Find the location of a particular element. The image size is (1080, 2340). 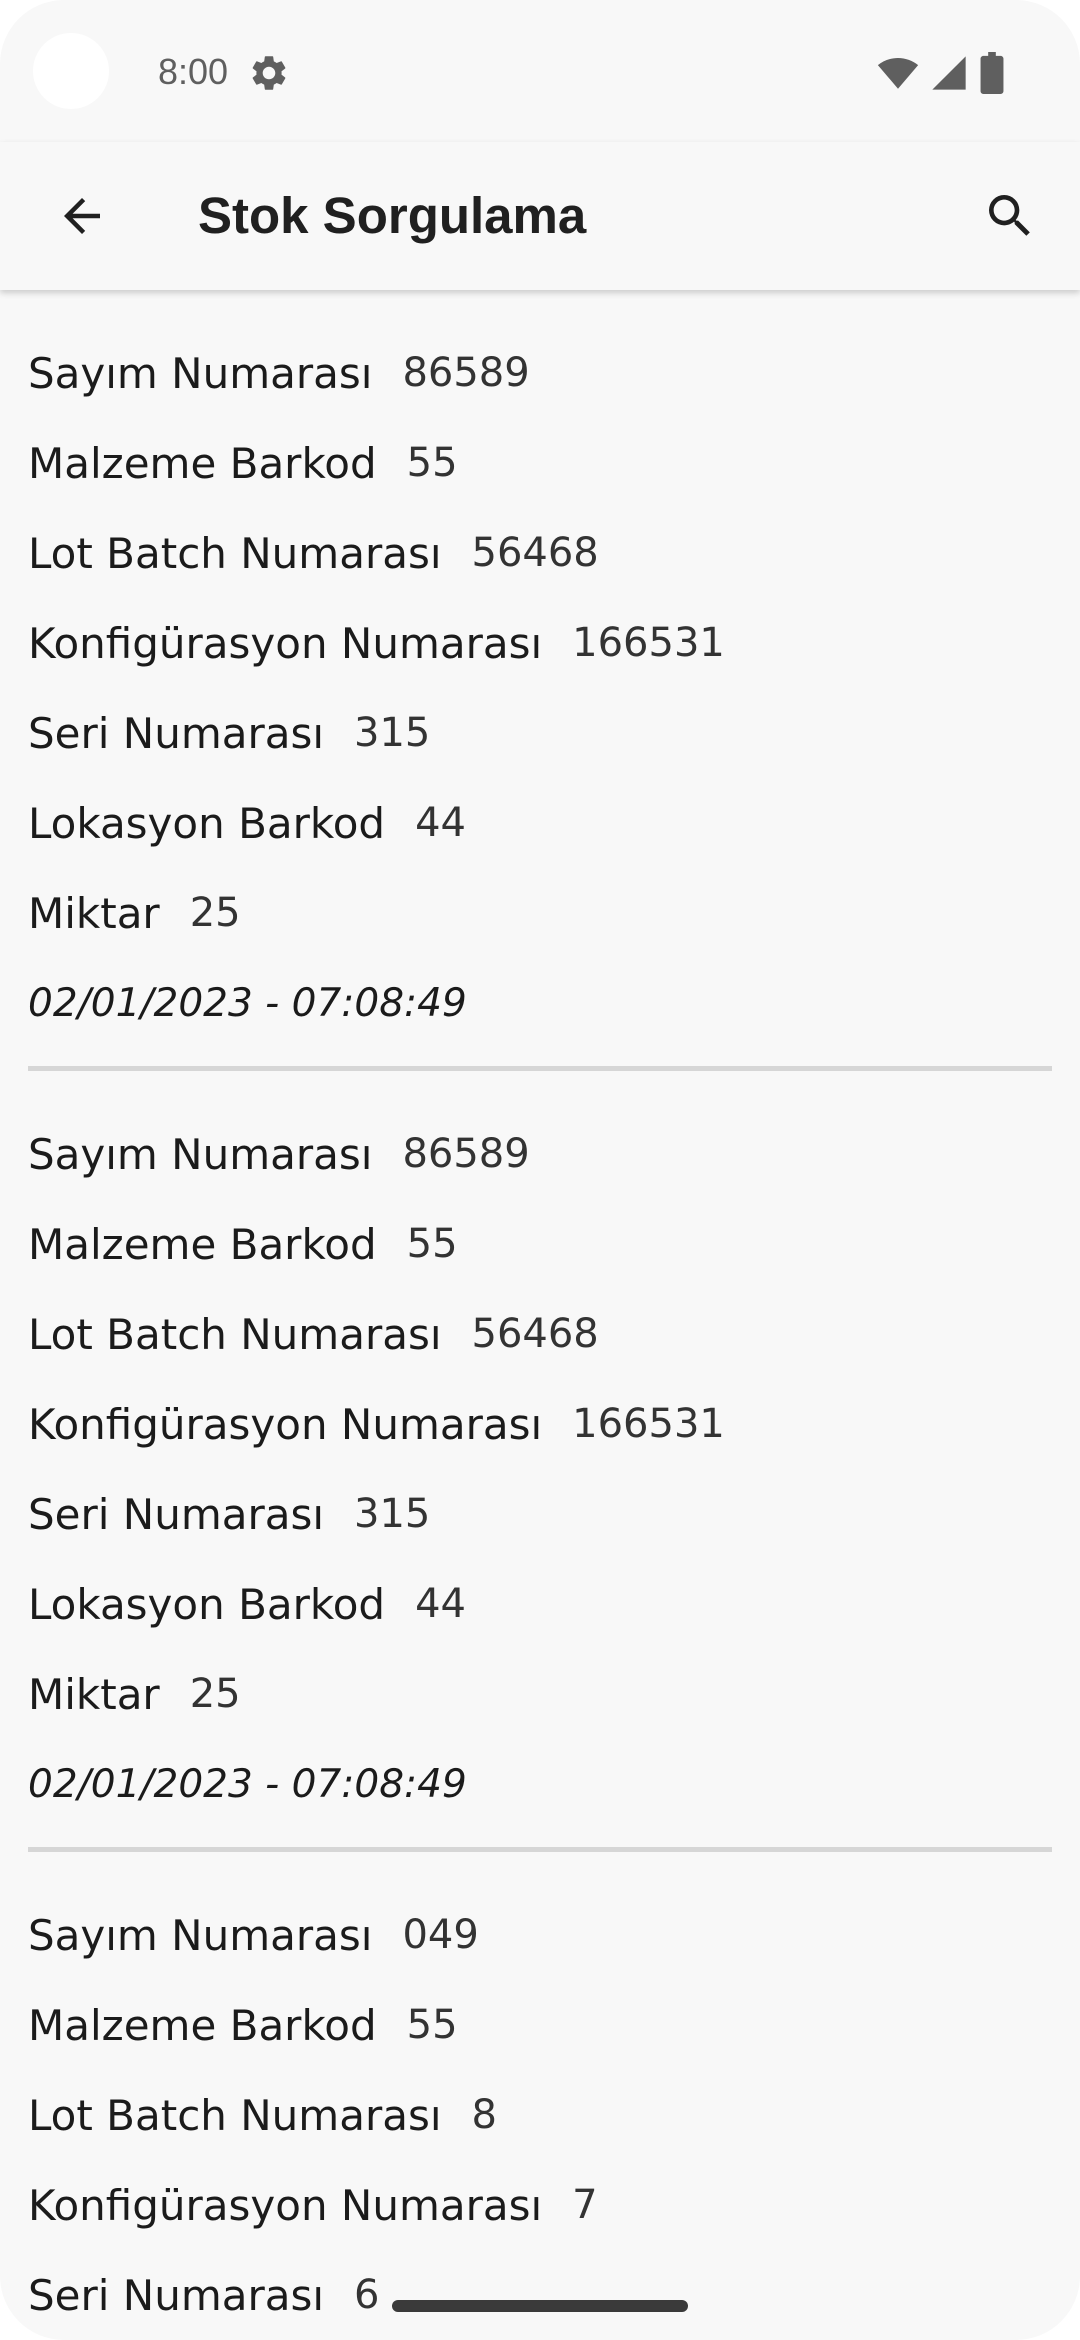

settings-icon is located at coordinates (269, 73).